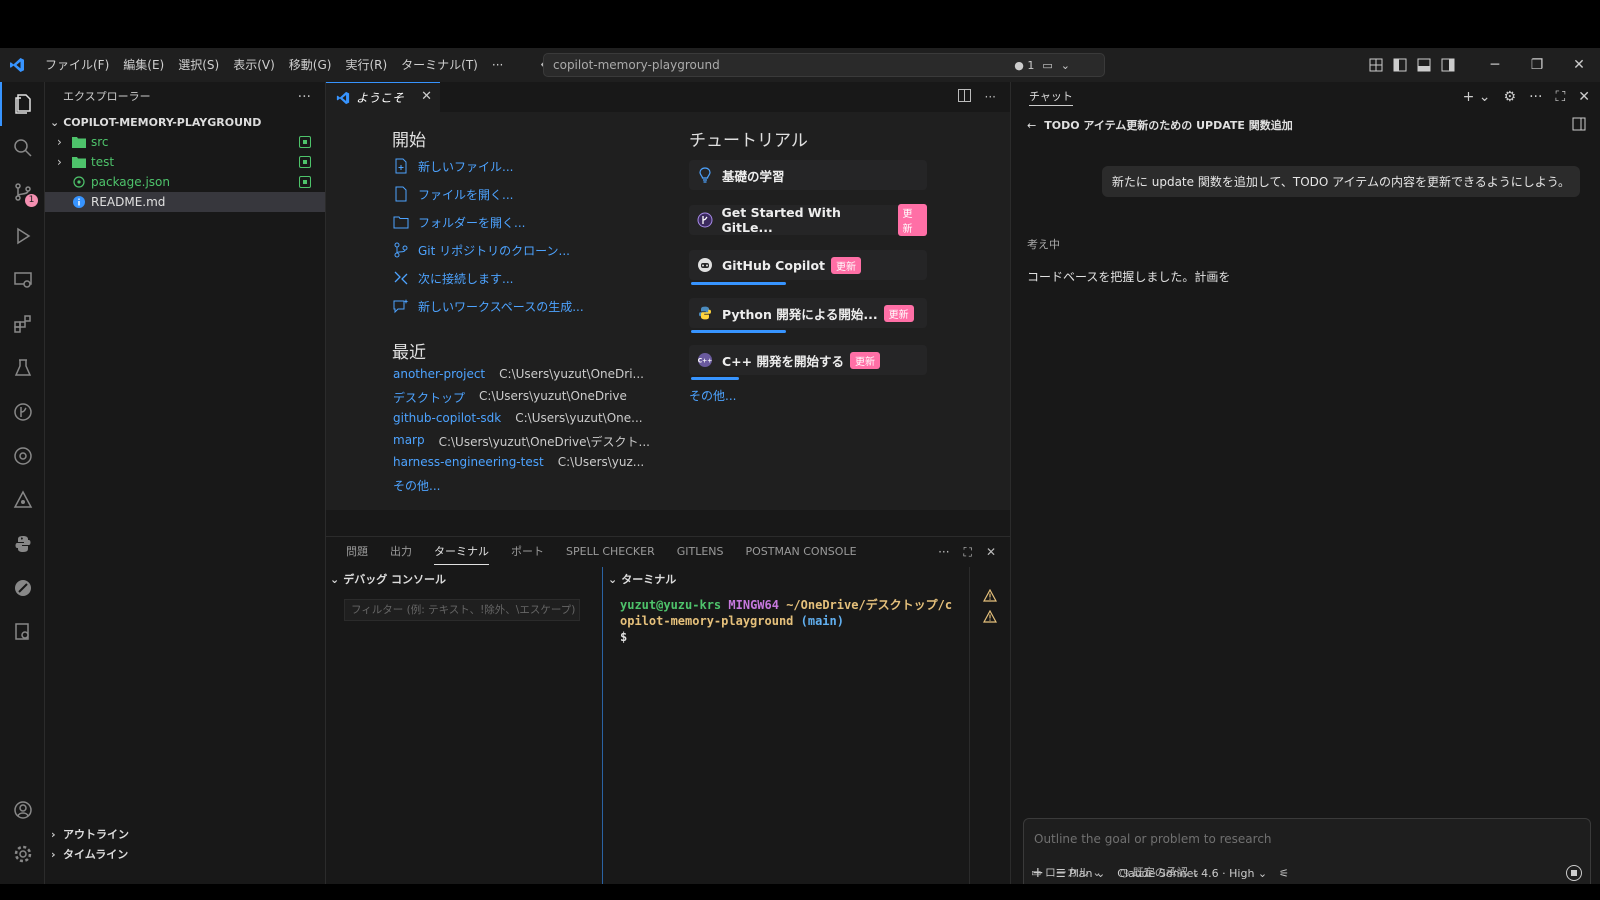  I want to click on tree-file-readme: README.md, so click(185, 202).